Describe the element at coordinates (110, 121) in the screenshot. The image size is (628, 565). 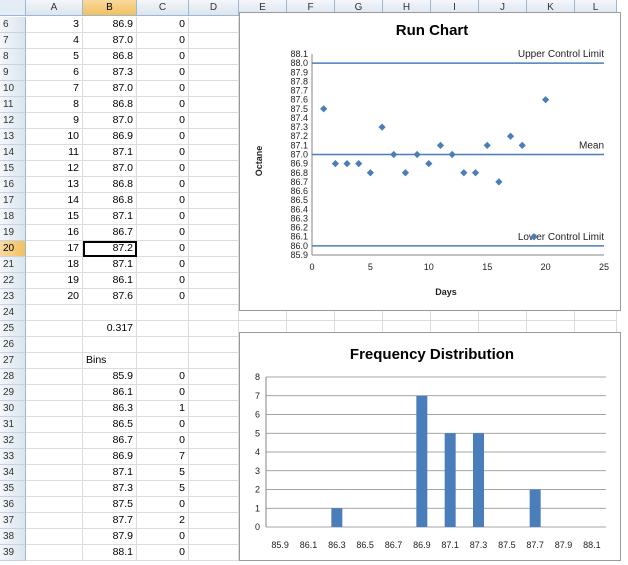
I see `cell-b12: 87.0` at that location.